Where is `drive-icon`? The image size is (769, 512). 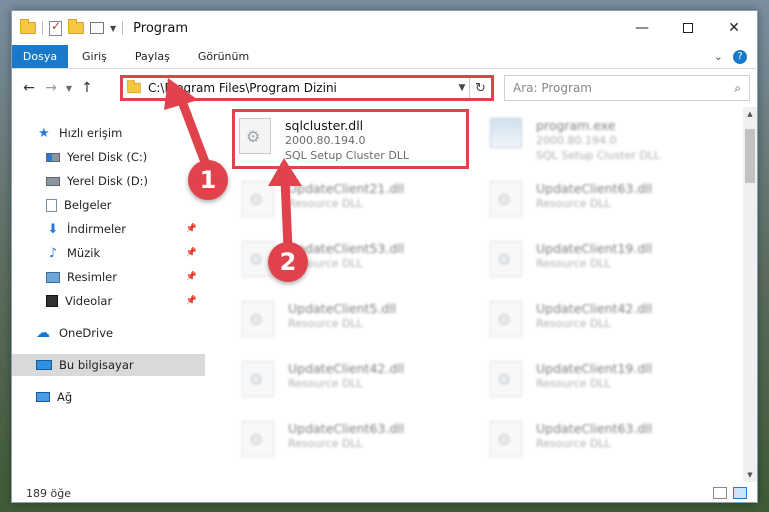 drive-icon is located at coordinates (53, 181).